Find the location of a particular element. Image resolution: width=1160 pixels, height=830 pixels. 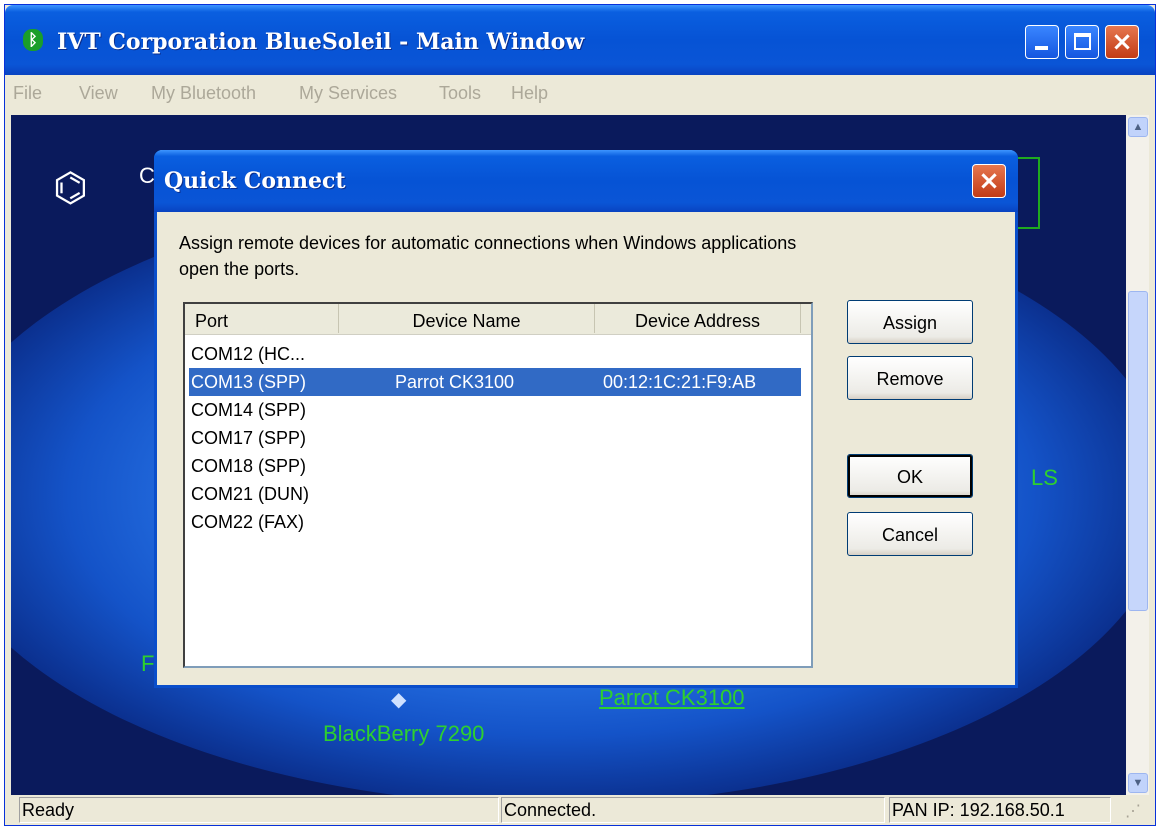

maximize-button is located at coordinates (1082, 42).